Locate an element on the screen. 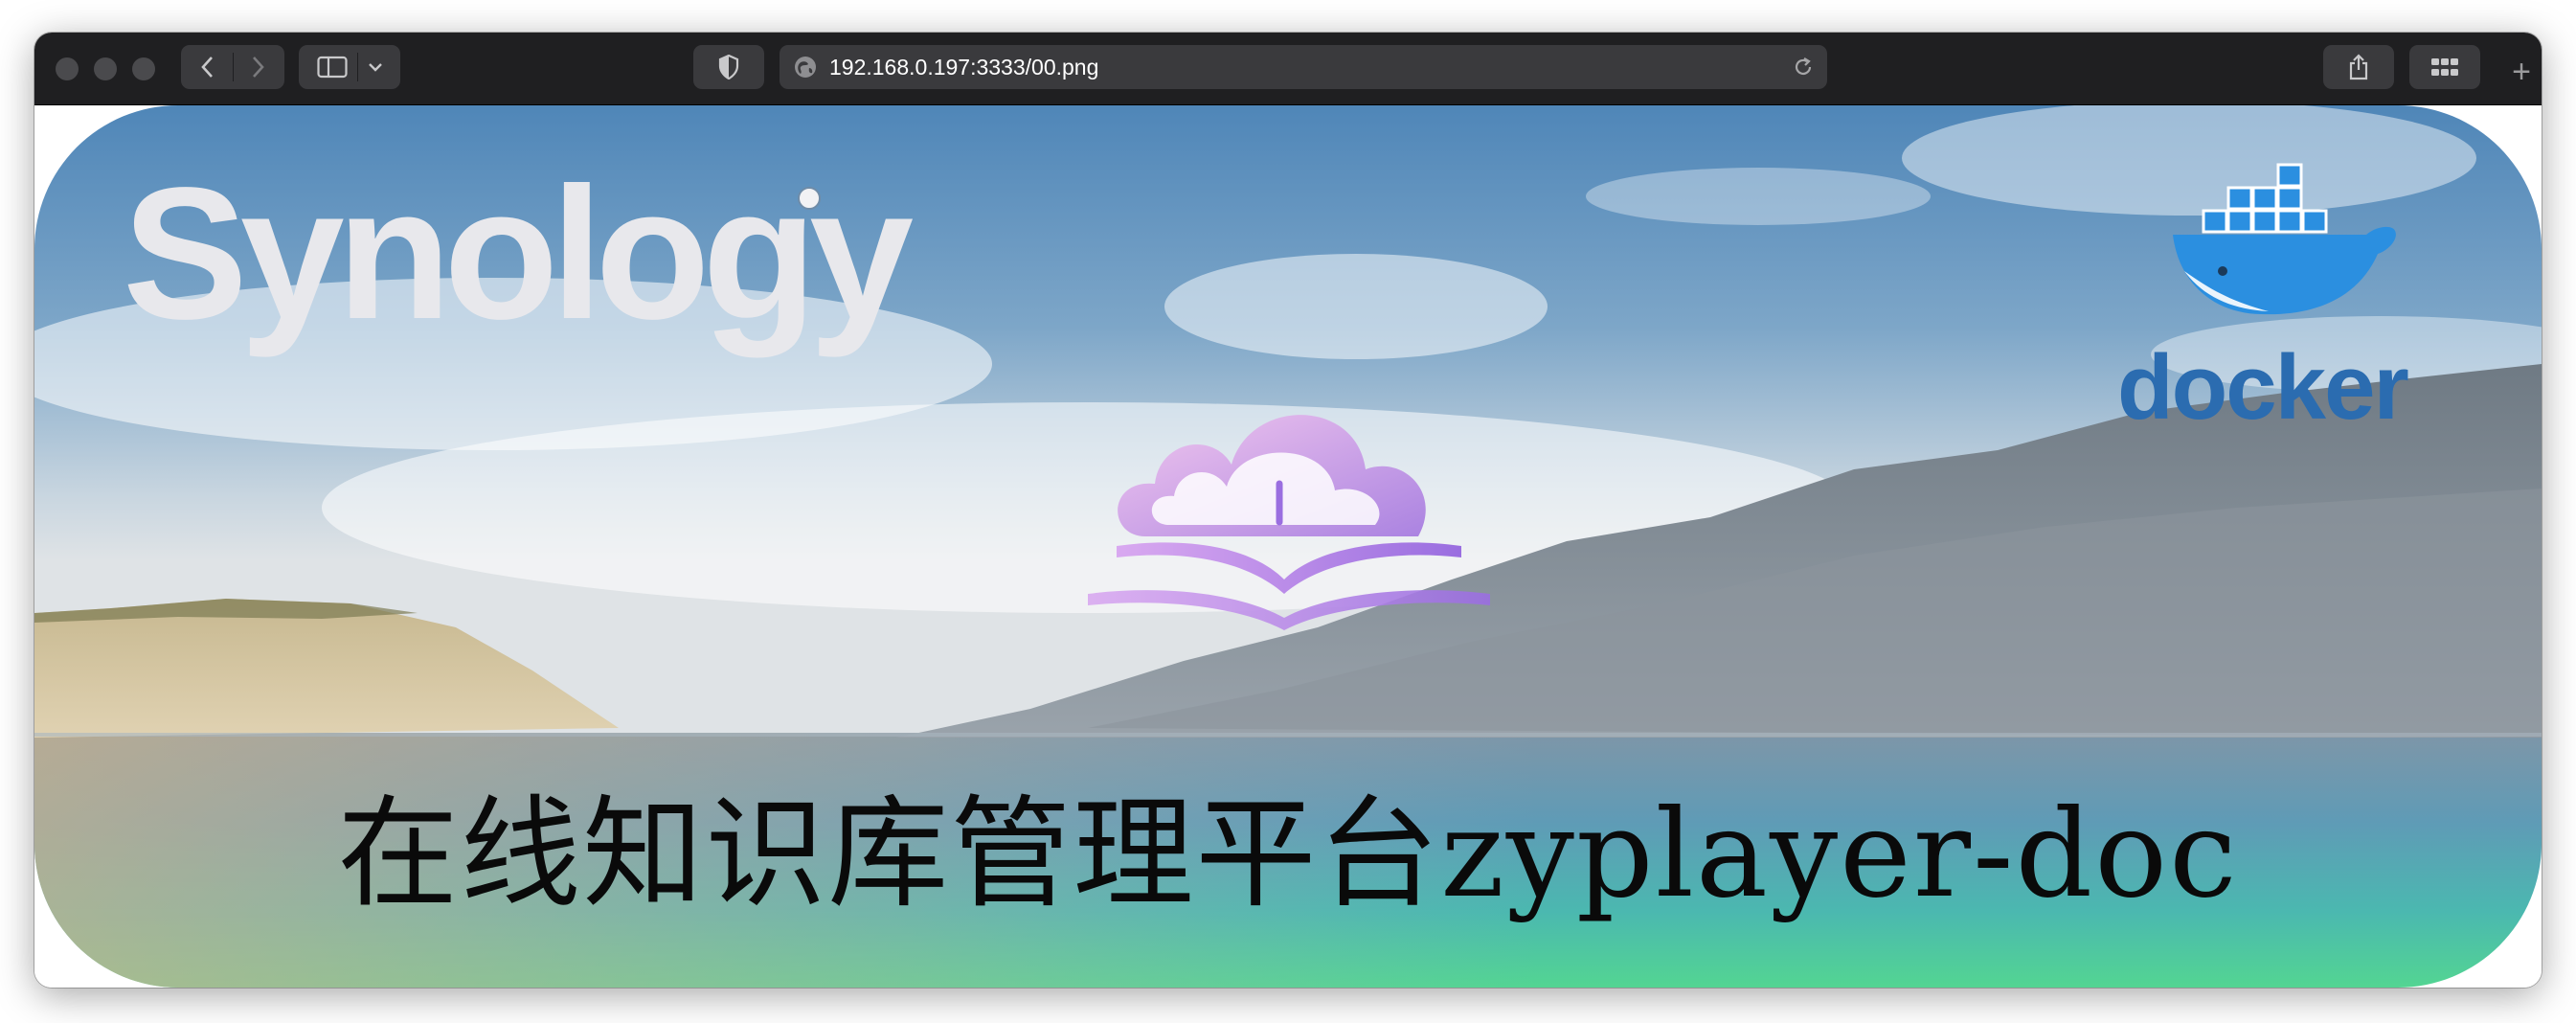 The height and width of the screenshot is (1023, 2576). address-bar: 192.168.0.197:3333/00.png is located at coordinates (1303, 67).